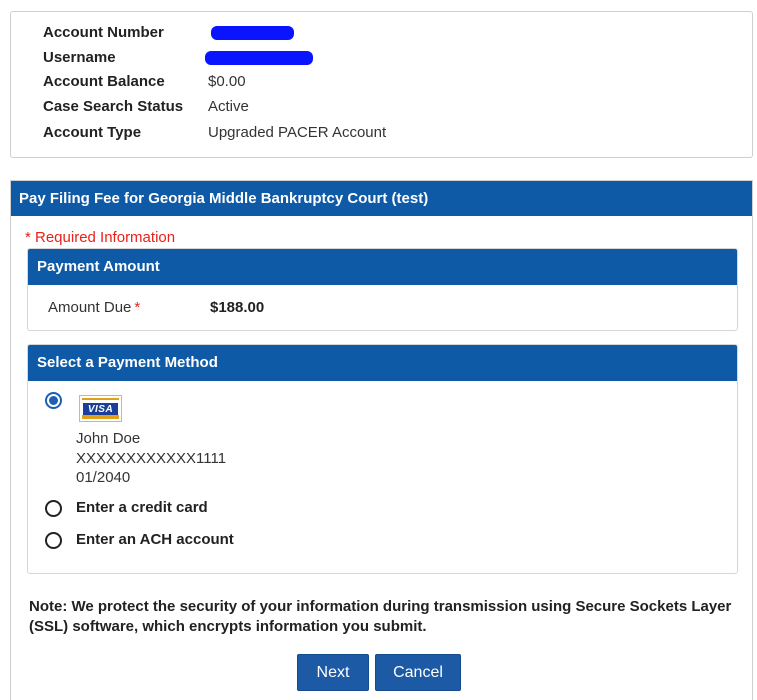 This screenshot has width=757, height=700. Describe the element at coordinates (103, 32) in the screenshot. I see `account-number-label: Account Number` at that location.